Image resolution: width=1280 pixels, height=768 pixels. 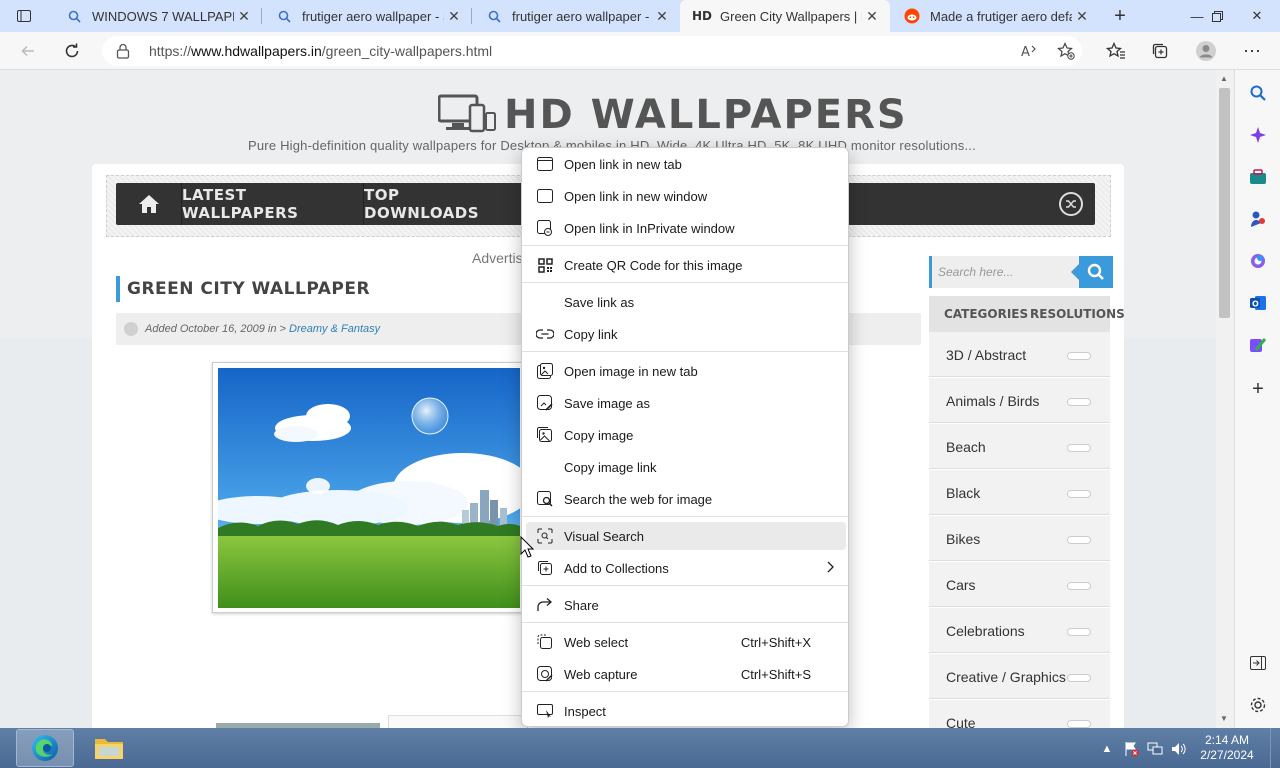 What do you see at coordinates (672, 115) in the screenshot?
I see `site-logo: HD WALLPAPERS` at bounding box center [672, 115].